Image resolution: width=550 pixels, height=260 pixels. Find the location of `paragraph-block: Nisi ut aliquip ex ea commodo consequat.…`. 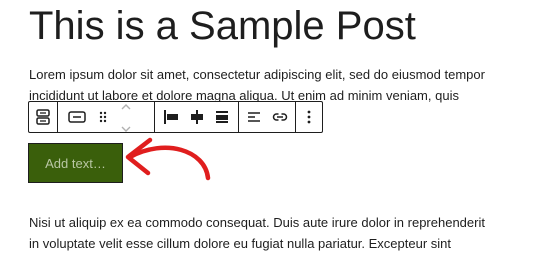

paragraph-block: Nisi ut aliquip ex ea commodo consequat.… is located at coordinates (257, 233).